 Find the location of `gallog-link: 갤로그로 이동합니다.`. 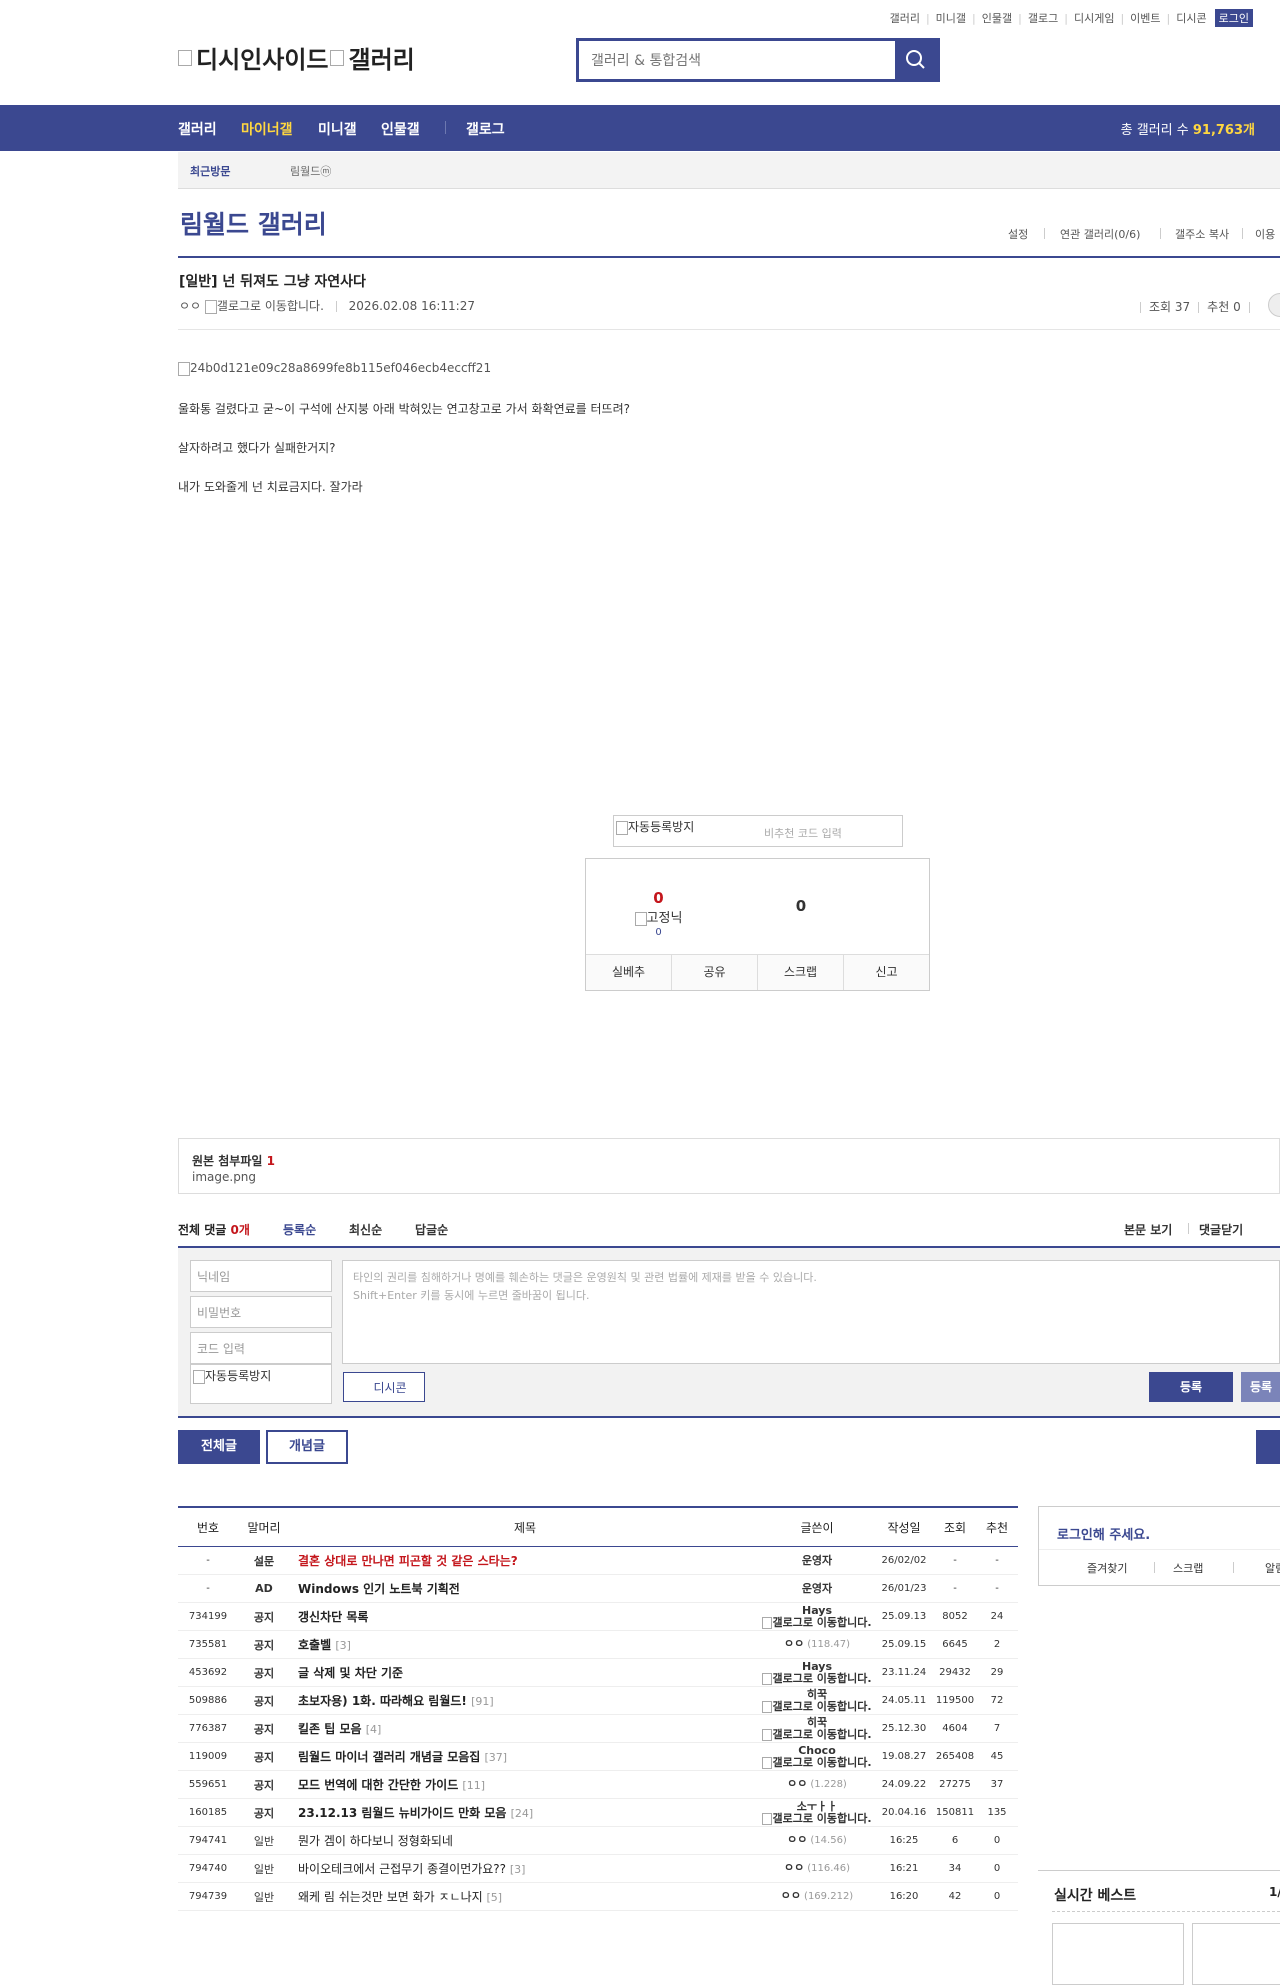

gallog-link: 갤로그로 이동합니다. is located at coordinates (270, 306).